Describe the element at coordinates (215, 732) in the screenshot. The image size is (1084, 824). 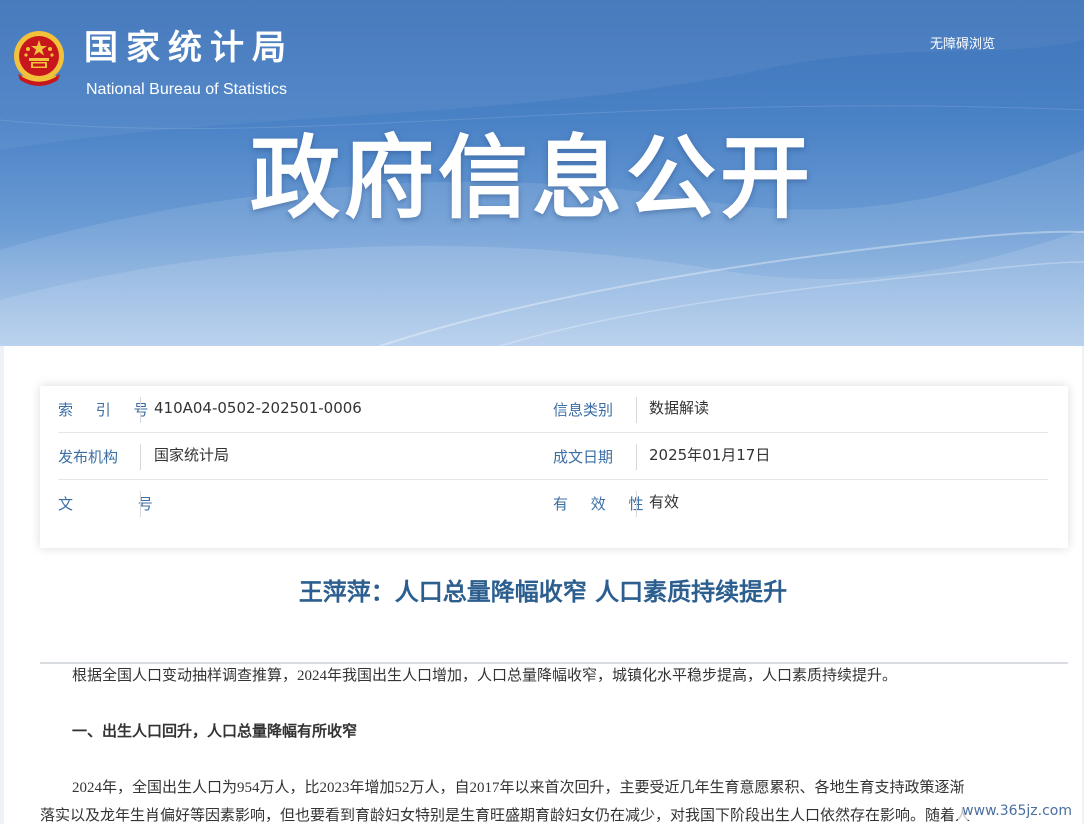
I see `article-section-heading: 一、出生人口回升，人口总量降幅有所收窄` at that location.